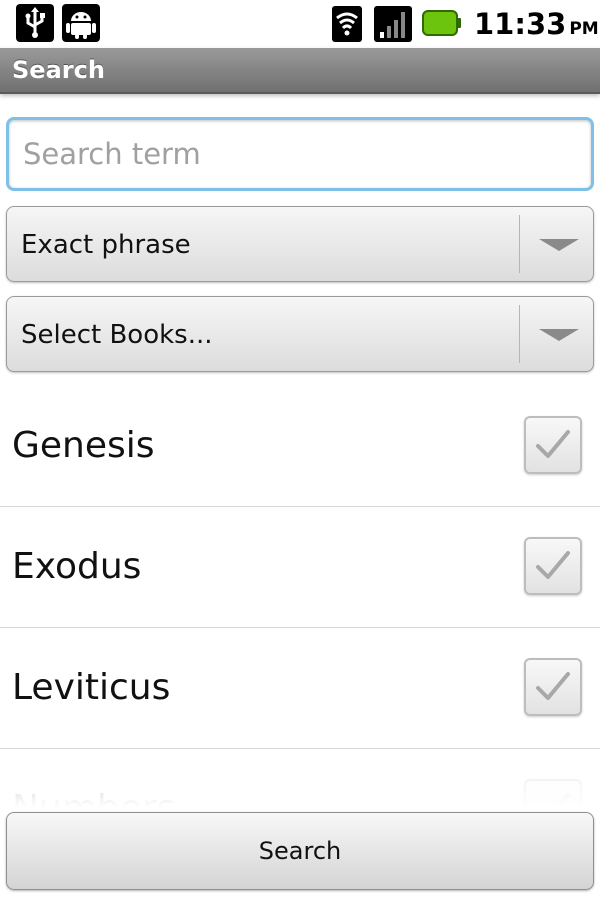 The height and width of the screenshot is (900, 600). I want to click on book-row-numbers: Numbers, so click(300, 778).